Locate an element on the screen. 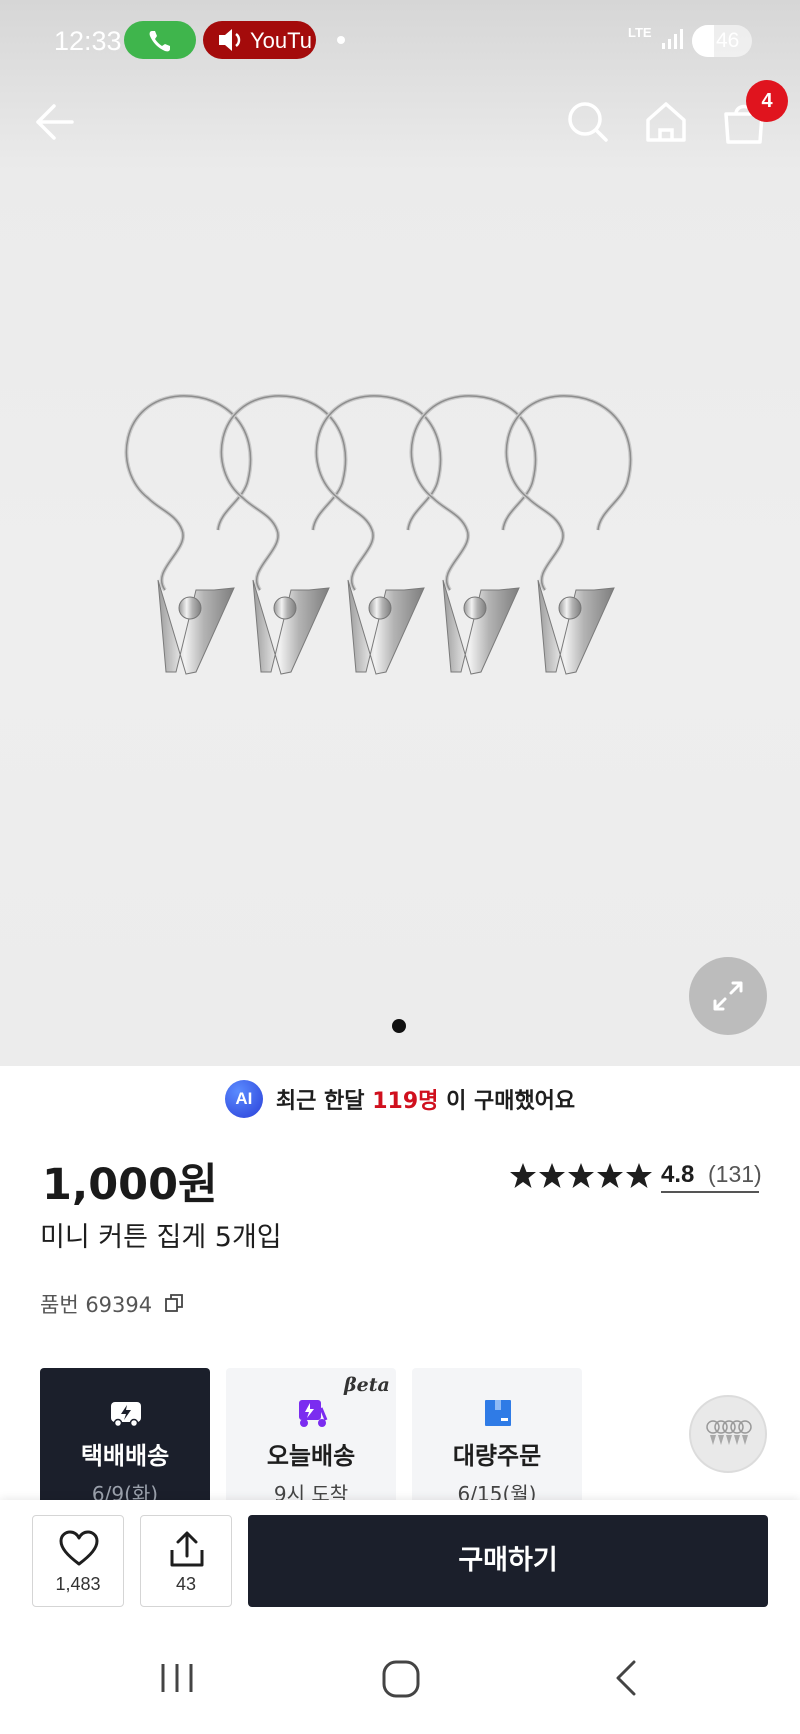 Image resolution: width=800 pixels, height=1734 pixels. signal-icon is located at coordinates (672, 39).